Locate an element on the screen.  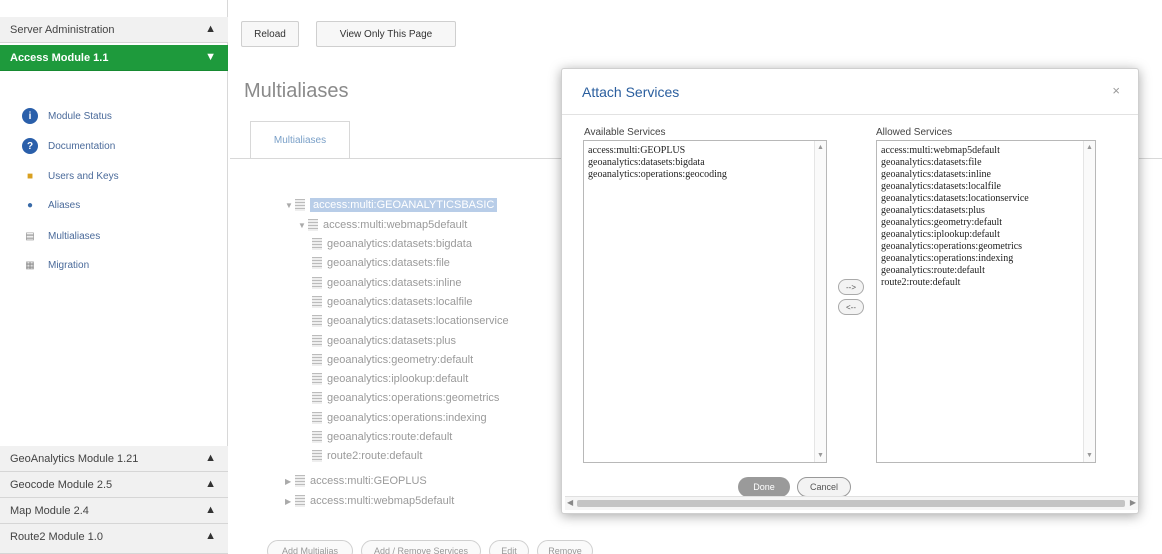
list-option: geoanalytics:geometry:default is located at coordinates (986, 223).